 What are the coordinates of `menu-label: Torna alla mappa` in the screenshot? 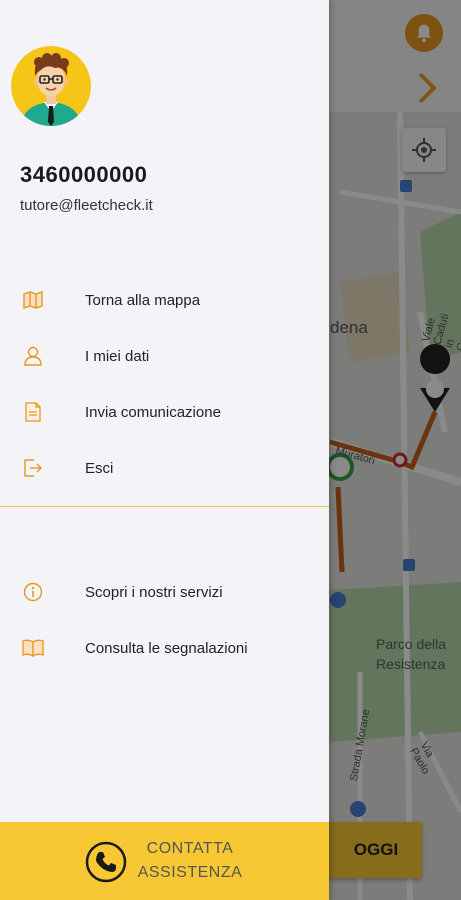 It's located at (143, 300).